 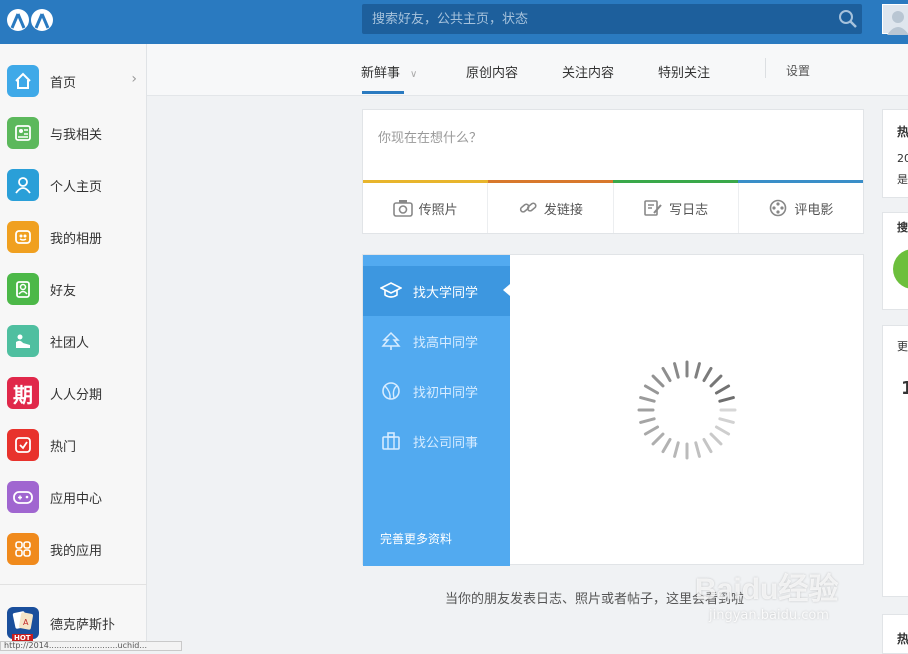 I want to click on sidebar-item-label: 我的相册, so click(x=76, y=239).